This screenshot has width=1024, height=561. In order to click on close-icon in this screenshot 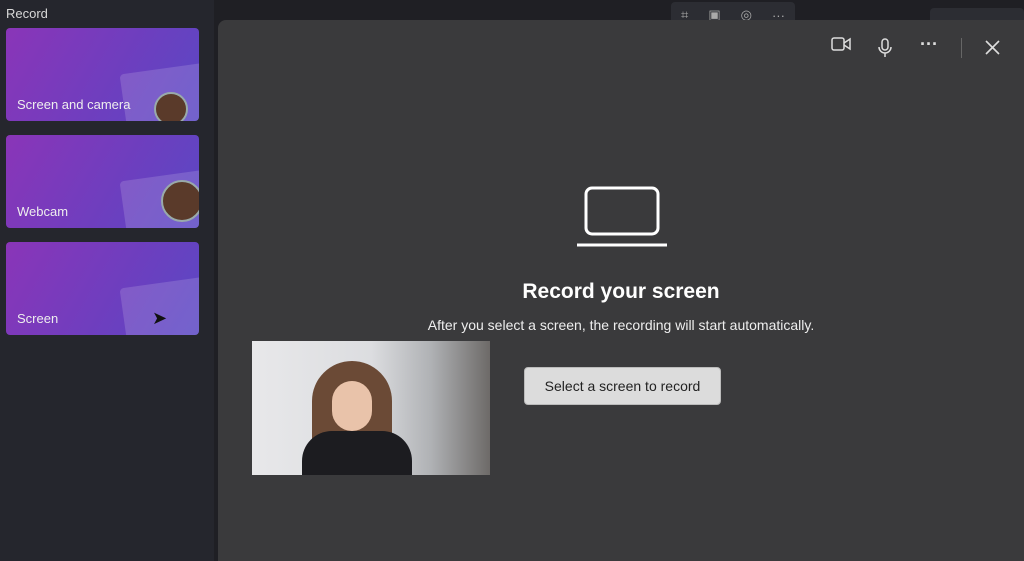, I will do `click(992, 47)`.